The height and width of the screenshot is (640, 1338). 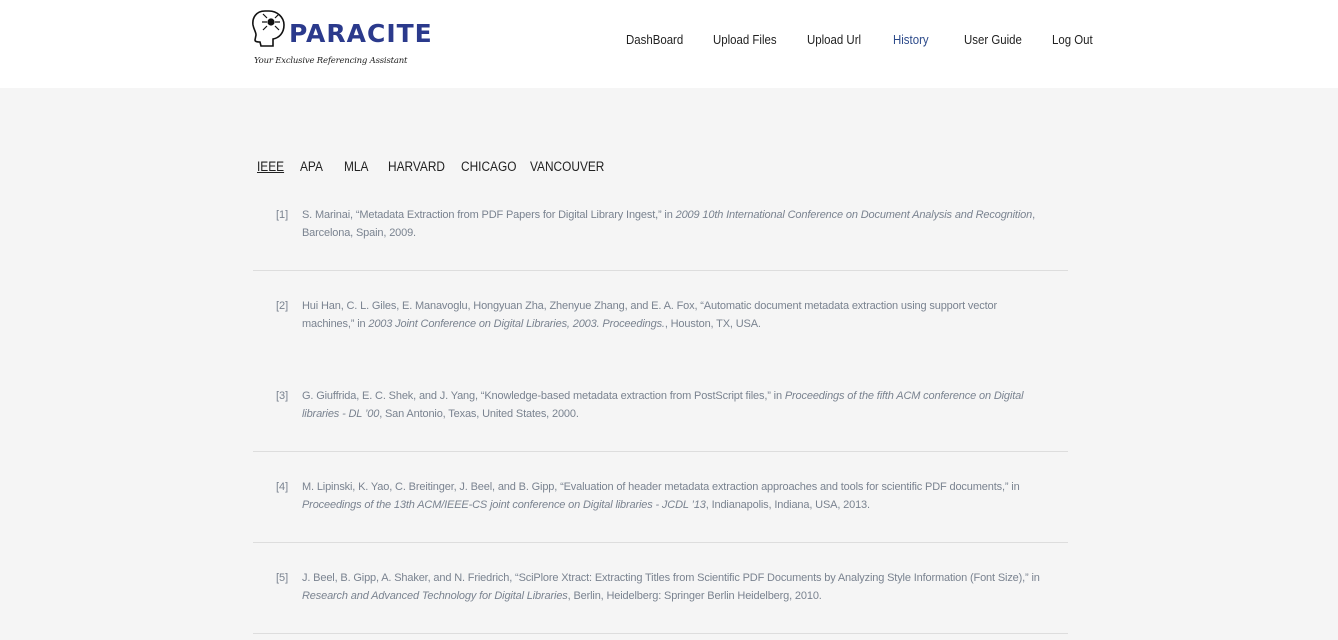 What do you see at coordinates (654, 40) in the screenshot?
I see `nav-dashboard: DashBoard` at bounding box center [654, 40].